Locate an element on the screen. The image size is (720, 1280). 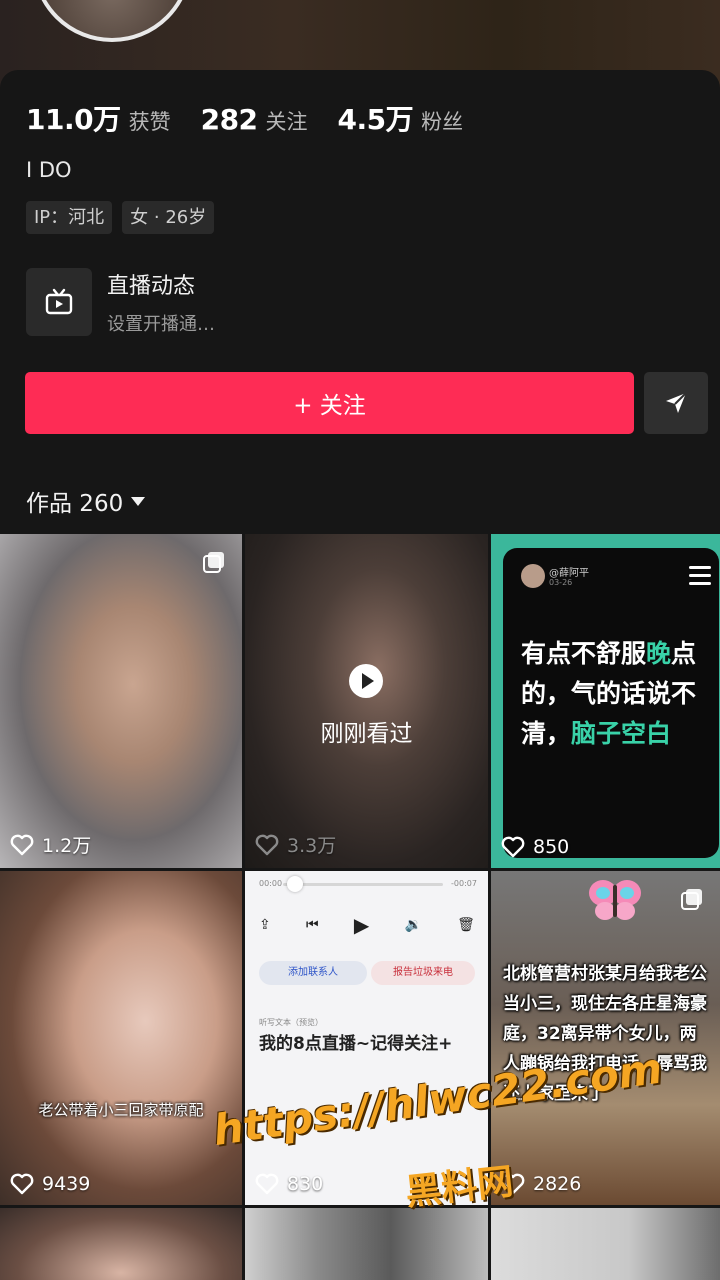
previous-icon: ⏮ is located at coordinates (312, 925).